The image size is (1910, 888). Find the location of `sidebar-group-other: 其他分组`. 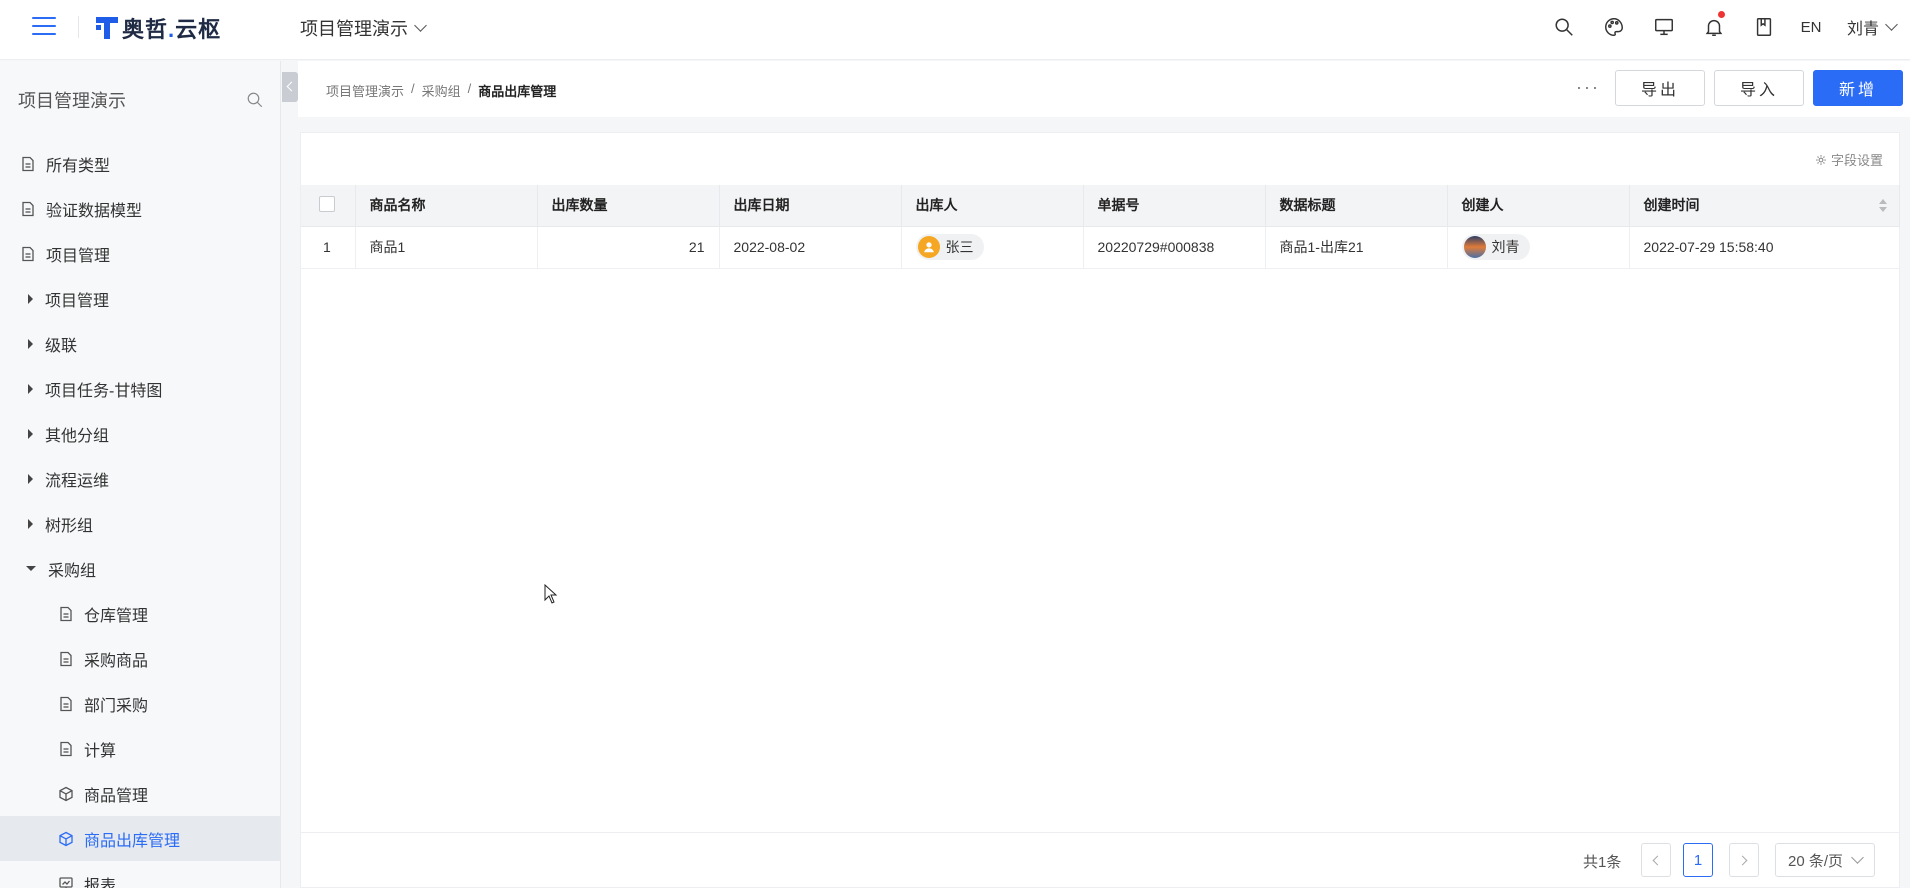

sidebar-group-other: 其他分组 is located at coordinates (140, 433).